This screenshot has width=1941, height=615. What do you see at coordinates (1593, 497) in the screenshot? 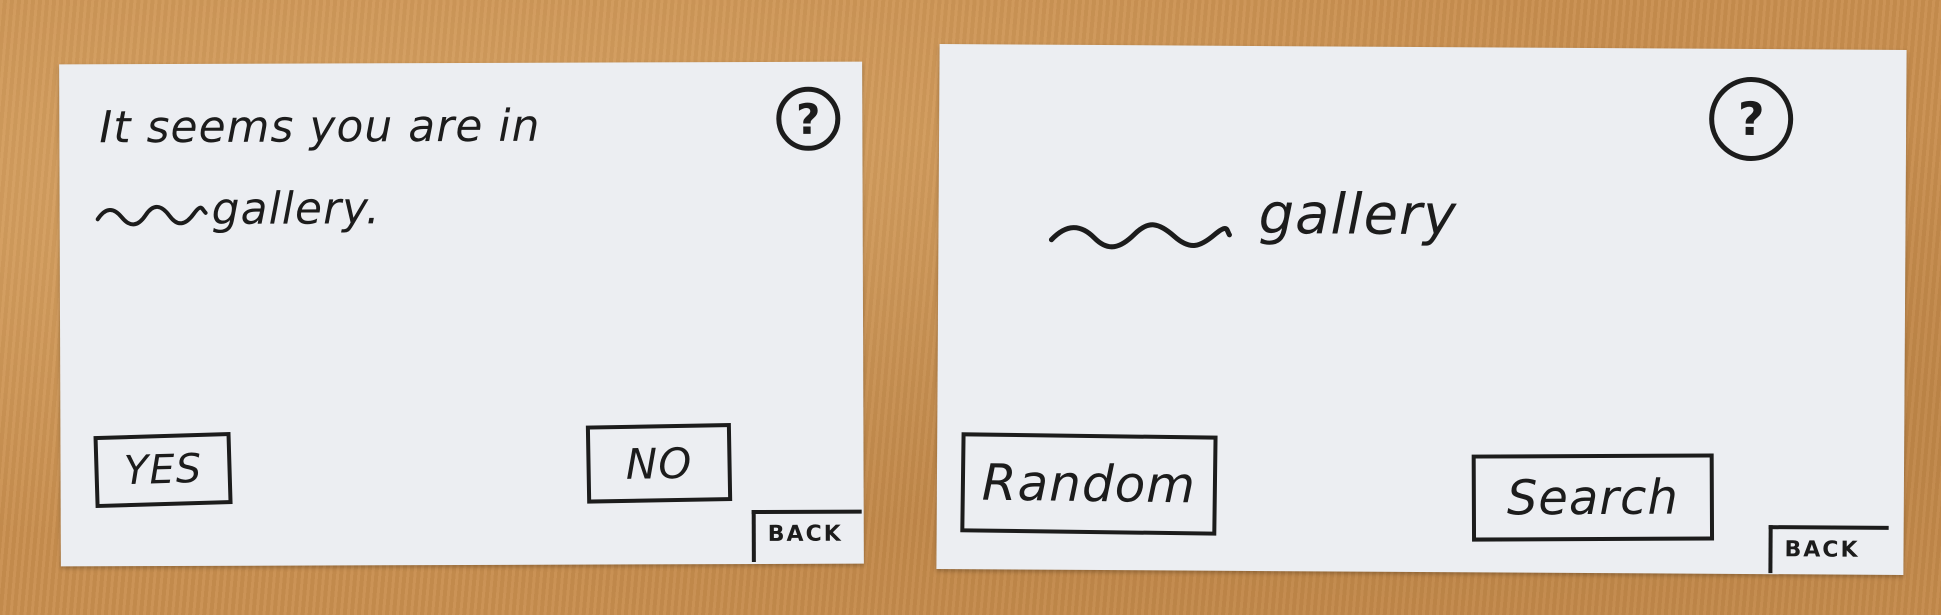
I see `search-button: Search` at bounding box center [1593, 497].